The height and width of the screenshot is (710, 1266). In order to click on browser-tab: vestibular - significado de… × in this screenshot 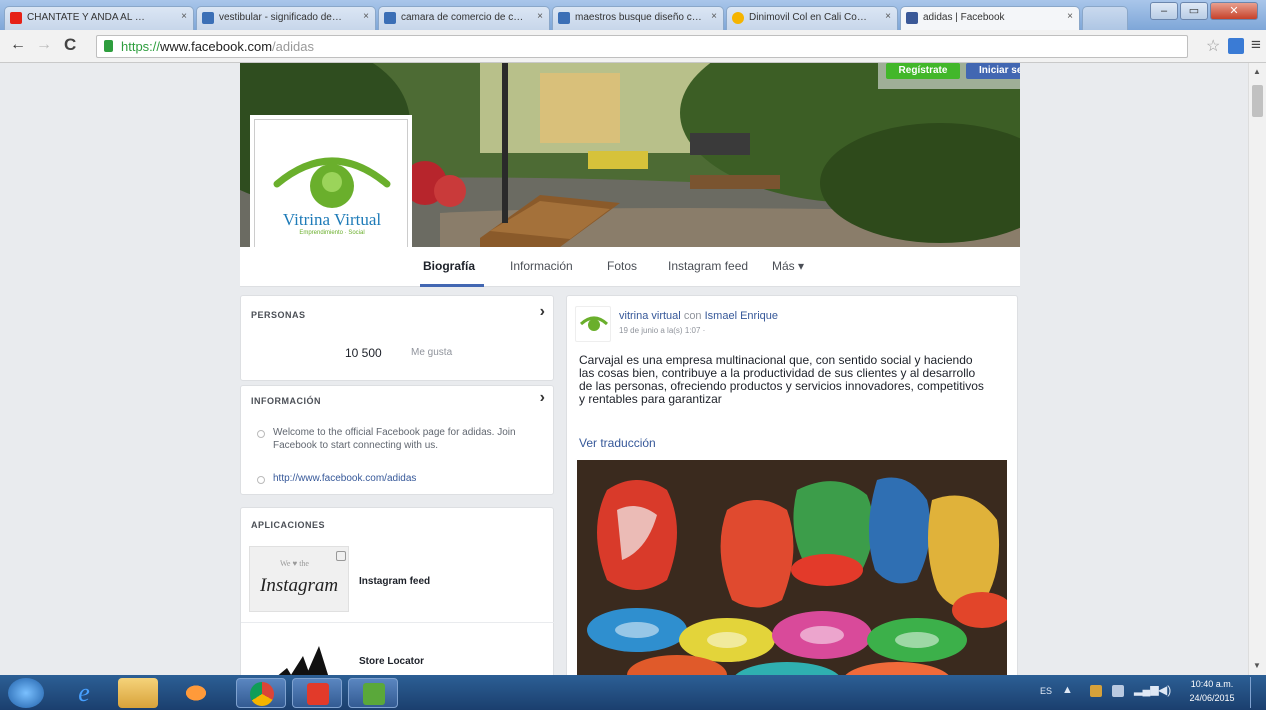, I will do `click(286, 18)`.